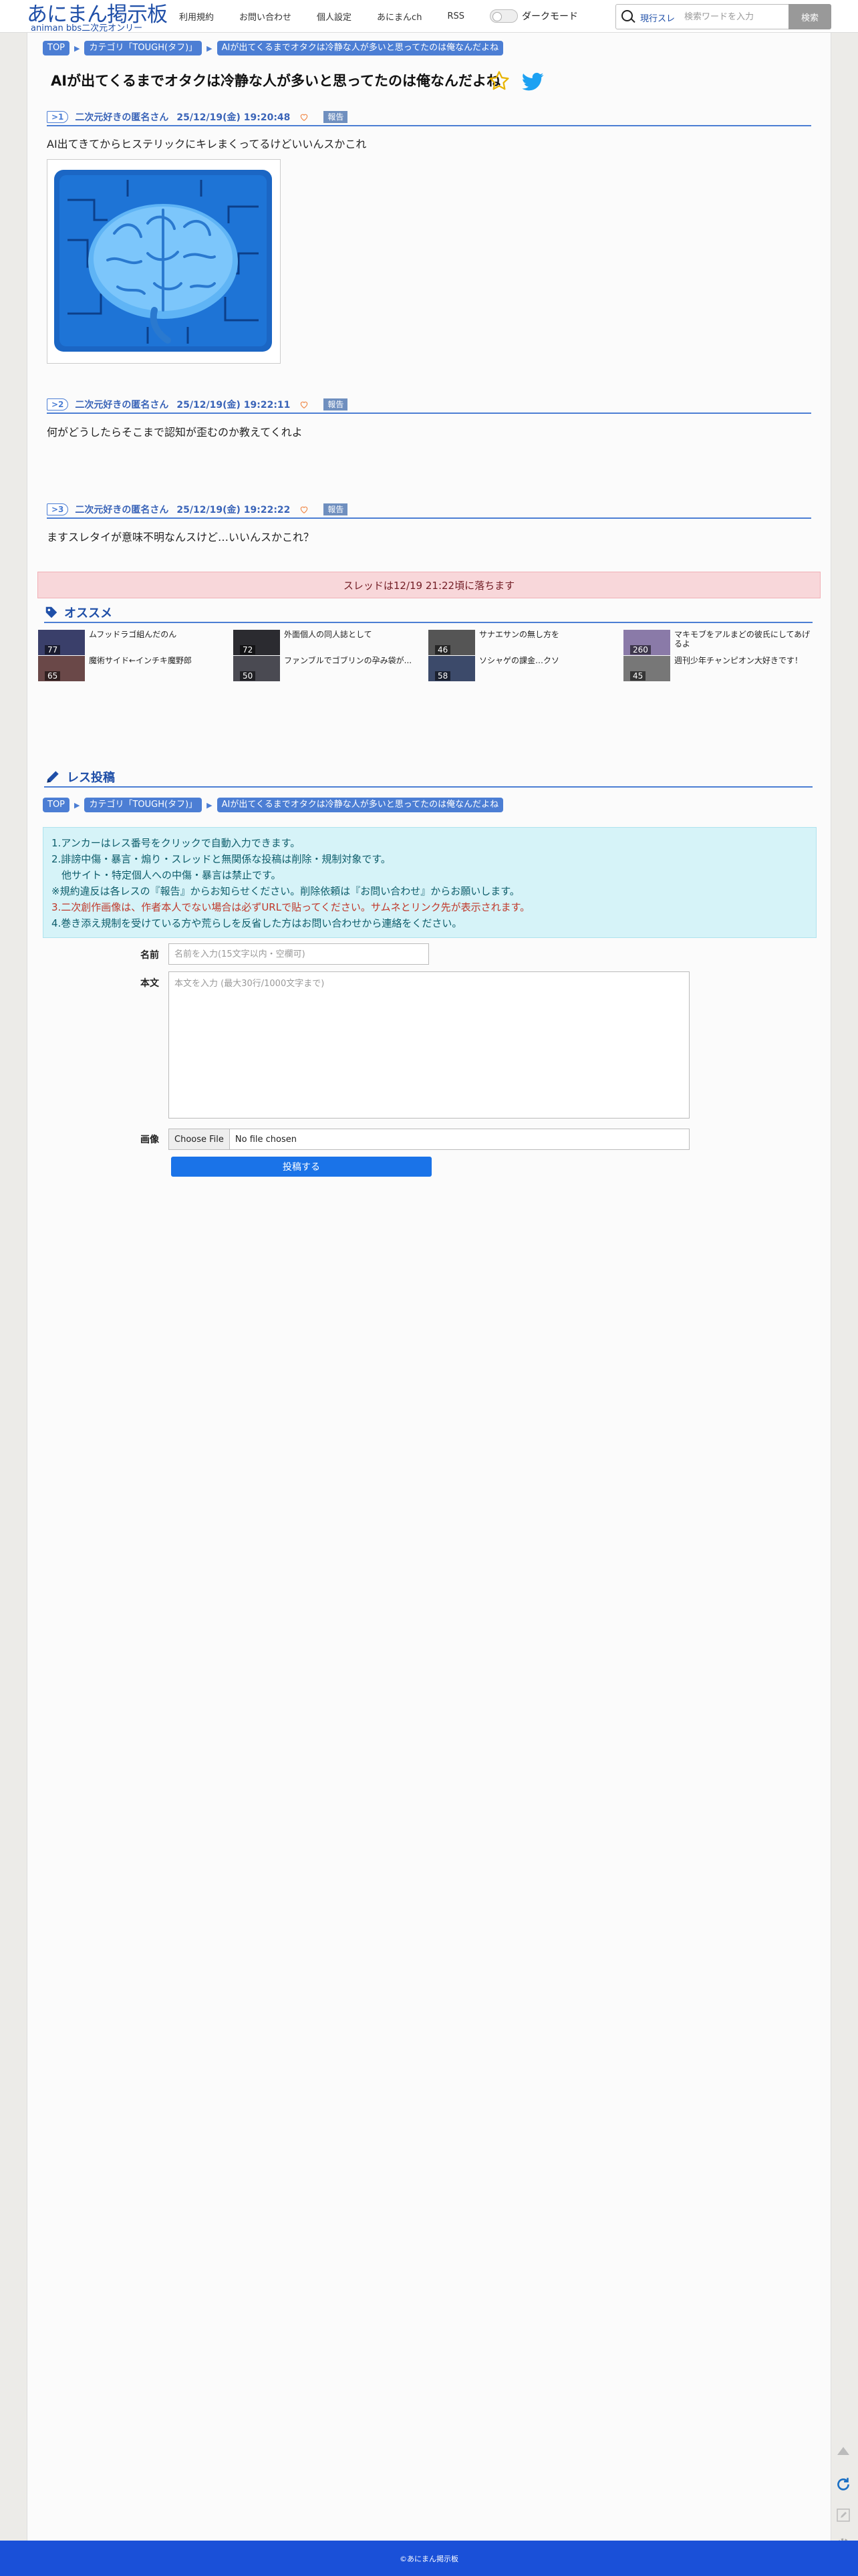 The image size is (858, 2576). What do you see at coordinates (500, 81) in the screenshot?
I see `favorite-star-icon` at bounding box center [500, 81].